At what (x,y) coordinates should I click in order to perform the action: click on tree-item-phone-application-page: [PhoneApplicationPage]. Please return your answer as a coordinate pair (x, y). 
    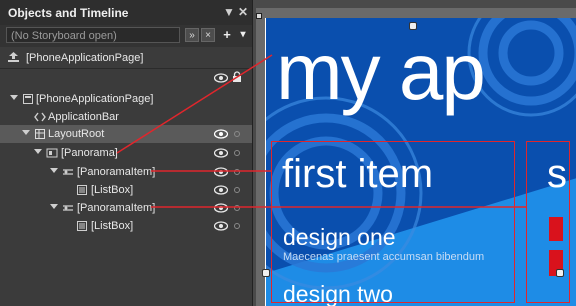
    Looking at the image, I should click on (126, 99).